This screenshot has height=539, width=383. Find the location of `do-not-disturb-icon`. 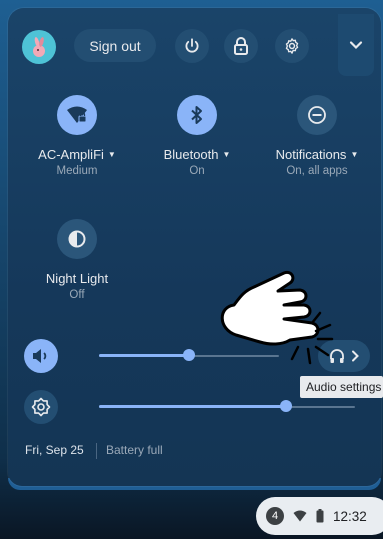

do-not-disturb-icon is located at coordinates (317, 115).